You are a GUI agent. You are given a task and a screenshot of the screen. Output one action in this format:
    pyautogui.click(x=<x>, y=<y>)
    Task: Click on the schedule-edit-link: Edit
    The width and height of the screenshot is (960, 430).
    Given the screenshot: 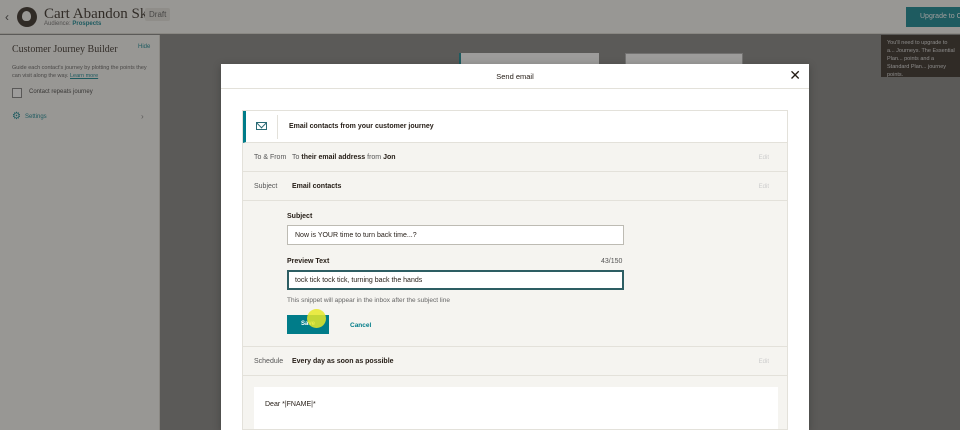 What is the action you would take?
    pyautogui.click(x=764, y=362)
    